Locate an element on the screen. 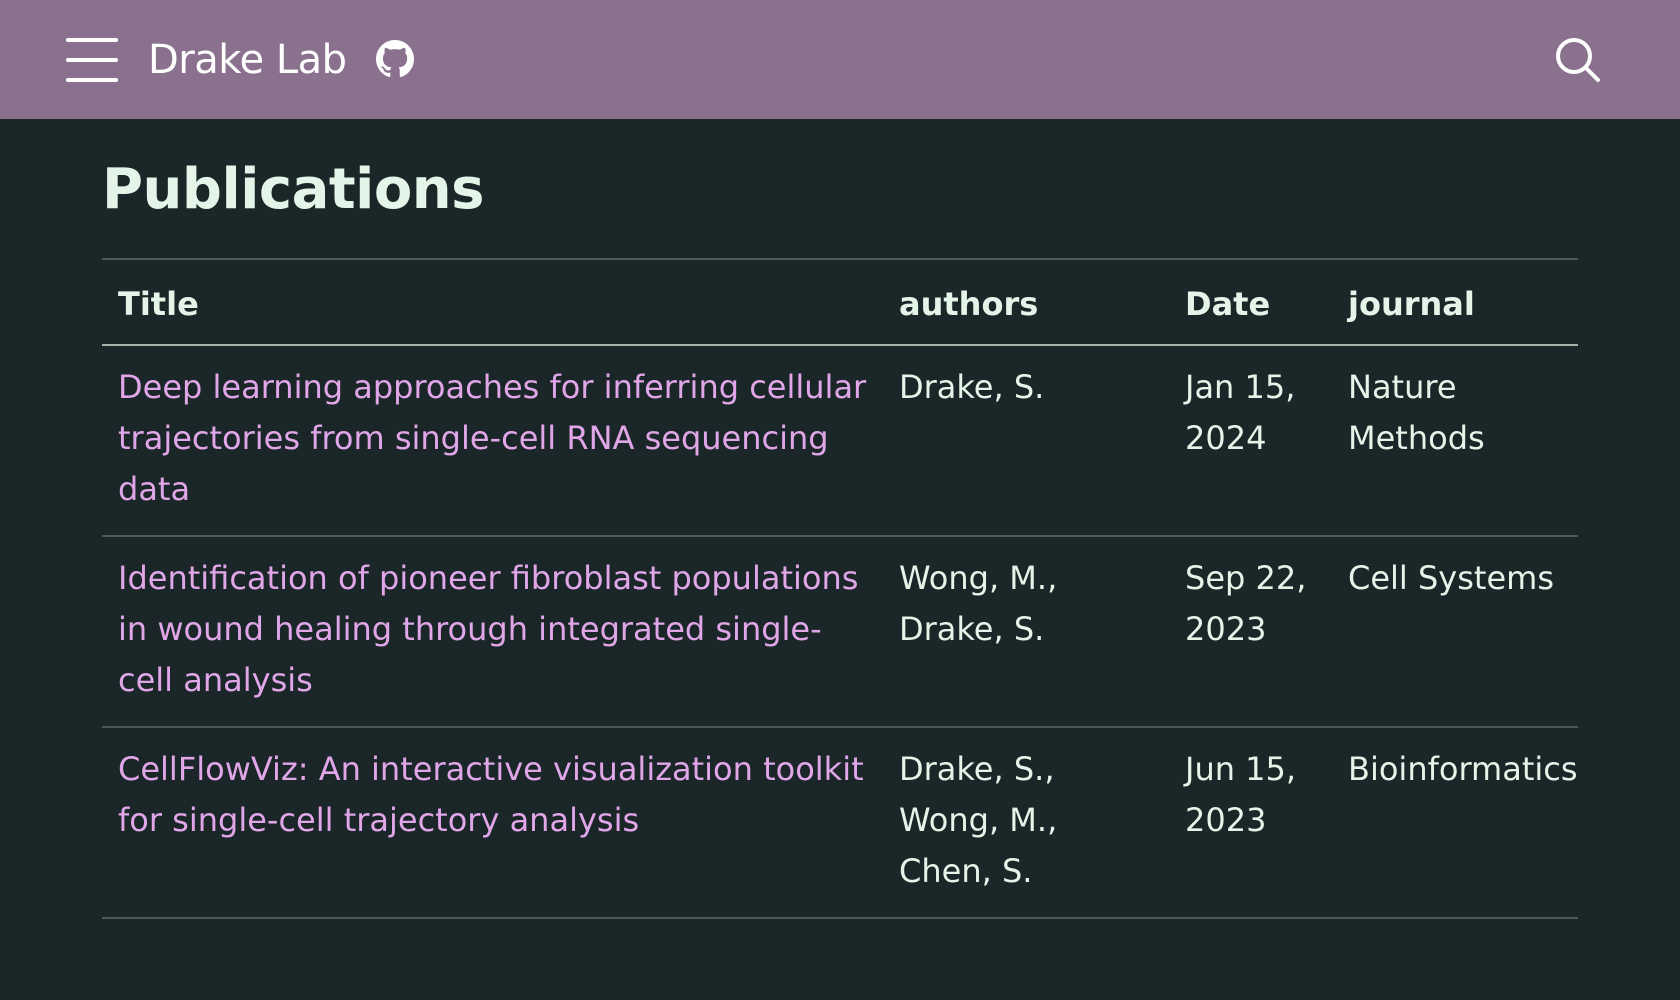 This screenshot has height=1000, width=1680. publication-journal: Cell Systems is located at coordinates (1455, 632).